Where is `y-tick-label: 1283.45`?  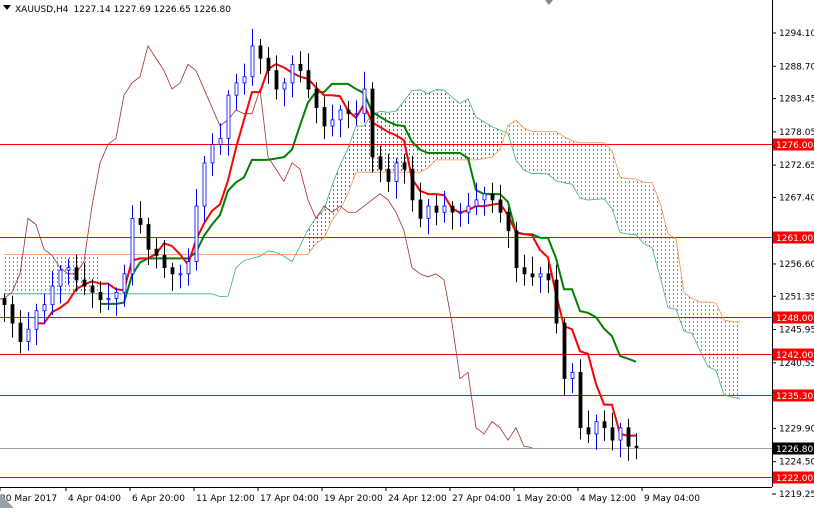 y-tick-label: 1283.45 is located at coordinates (796, 100).